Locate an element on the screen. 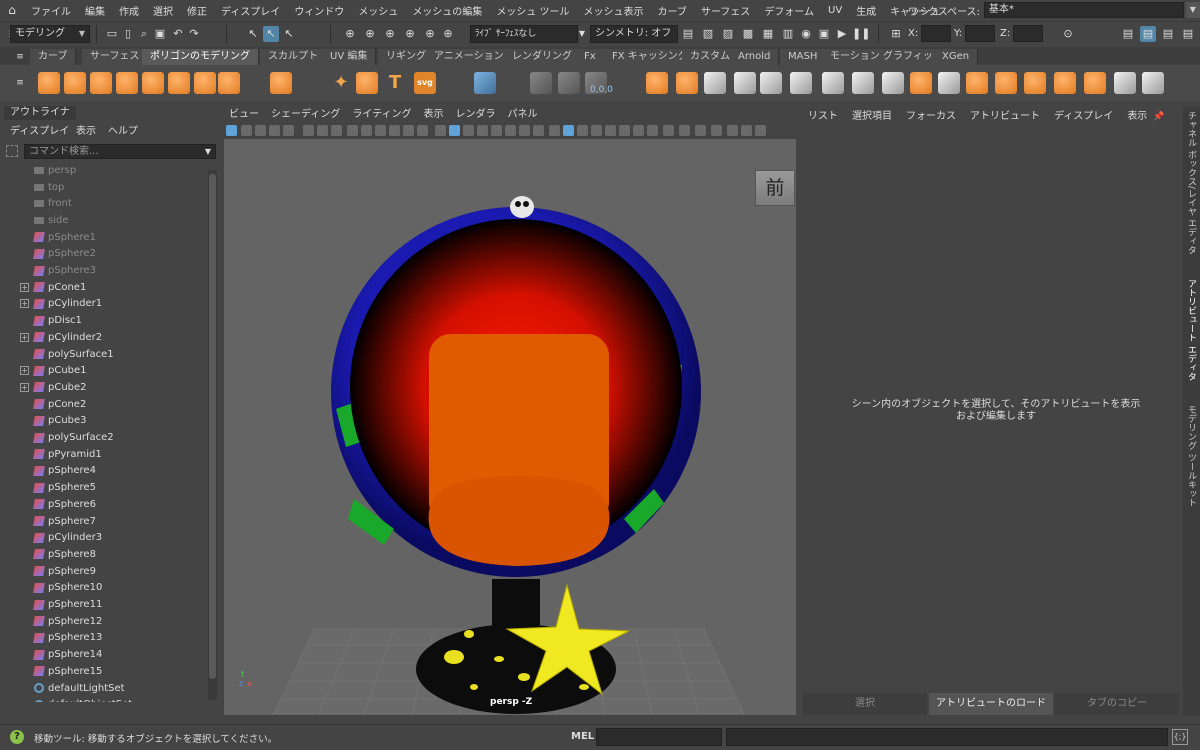 The height and width of the screenshot is (750, 1200). outliner-item: + pCube2 is located at coordinates (104, 387).